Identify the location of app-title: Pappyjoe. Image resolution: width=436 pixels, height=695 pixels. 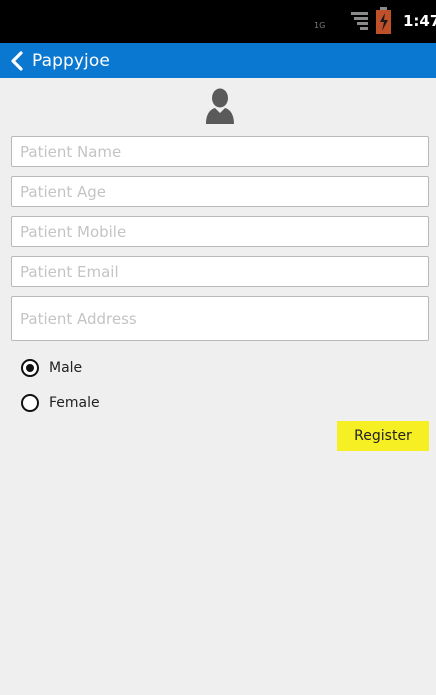
(71, 60).